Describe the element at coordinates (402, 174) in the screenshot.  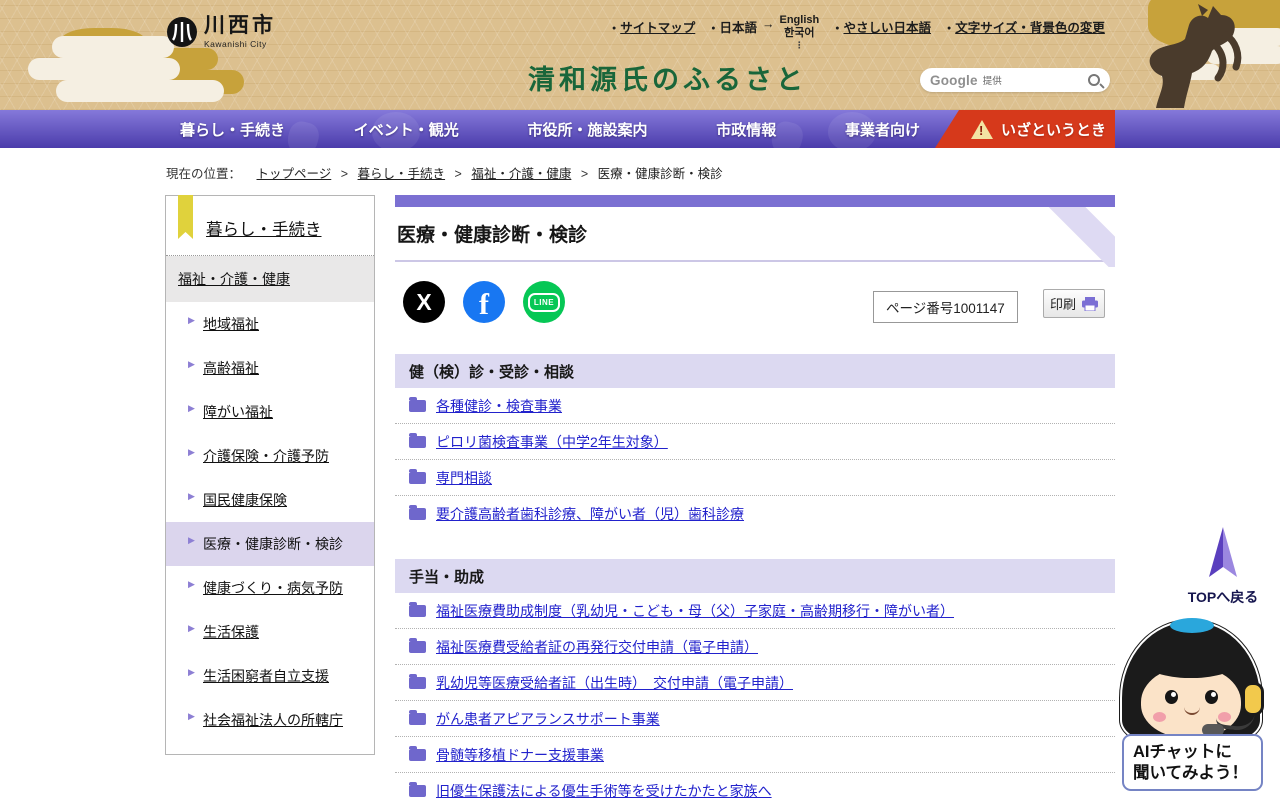
I see `breadcrumb-kurashi: 暮らし・手続き` at that location.